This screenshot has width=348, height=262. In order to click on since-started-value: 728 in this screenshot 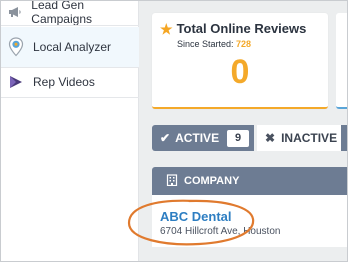, I will do `click(244, 44)`.